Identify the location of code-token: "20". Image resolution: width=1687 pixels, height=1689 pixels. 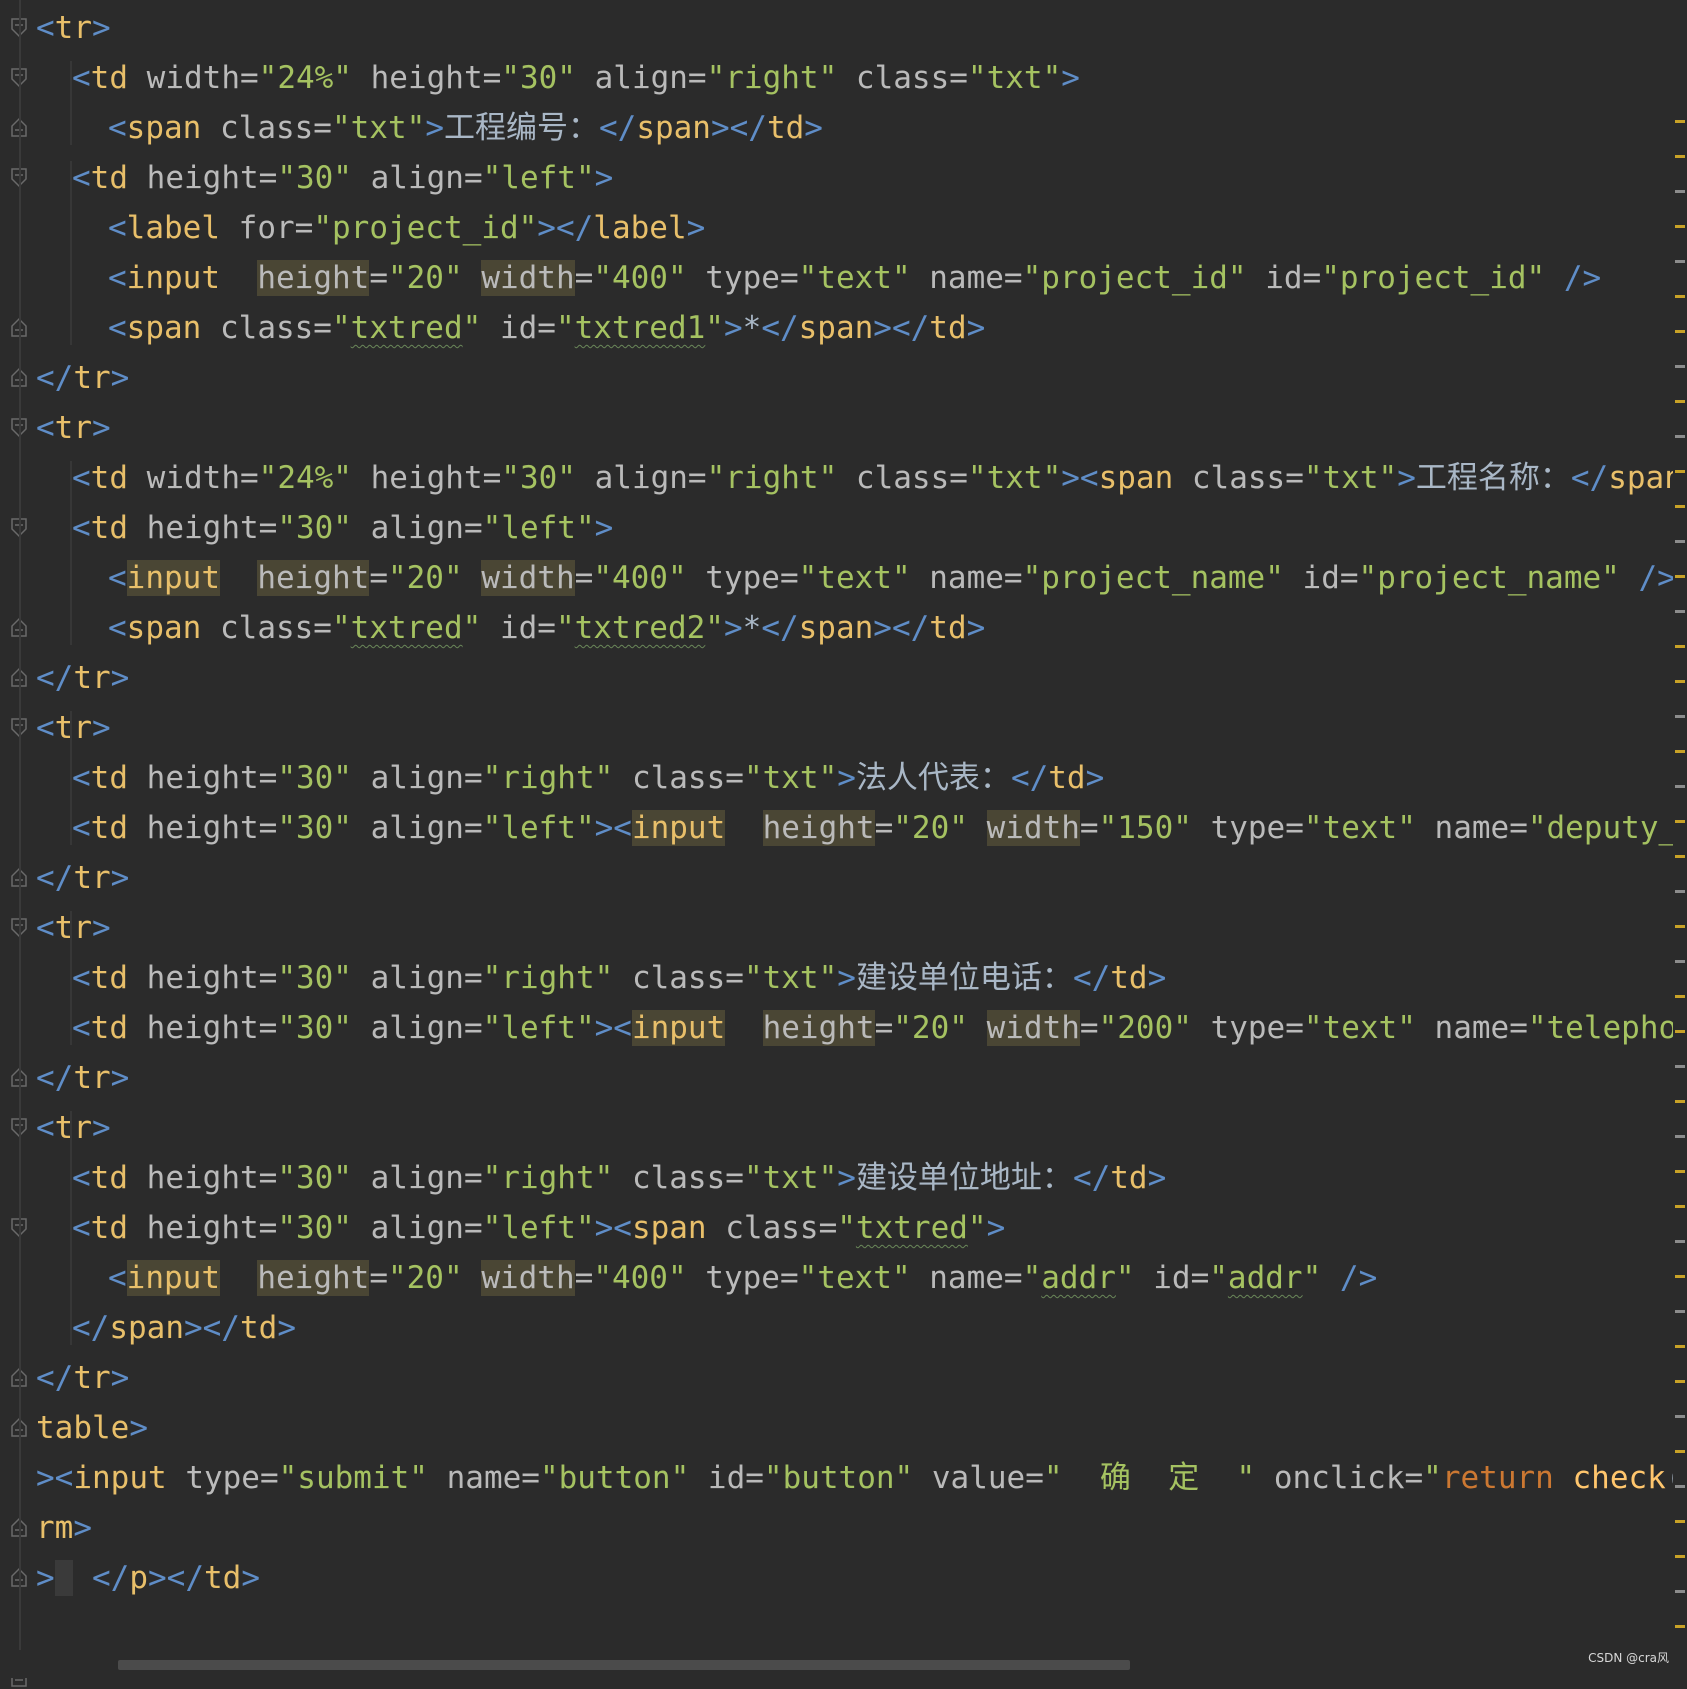
(425, 1278).